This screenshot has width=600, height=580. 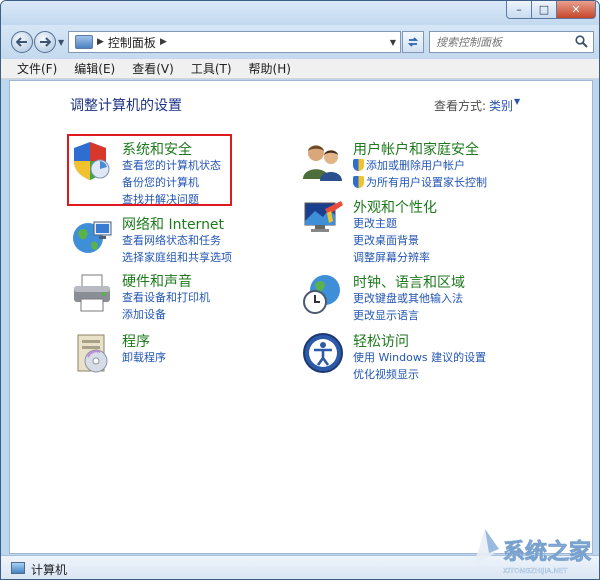 I want to click on category-clock-language-region: 时钟、语言和区域 更改键盘或其他输入法 更改显示语言, so click(x=401, y=297).